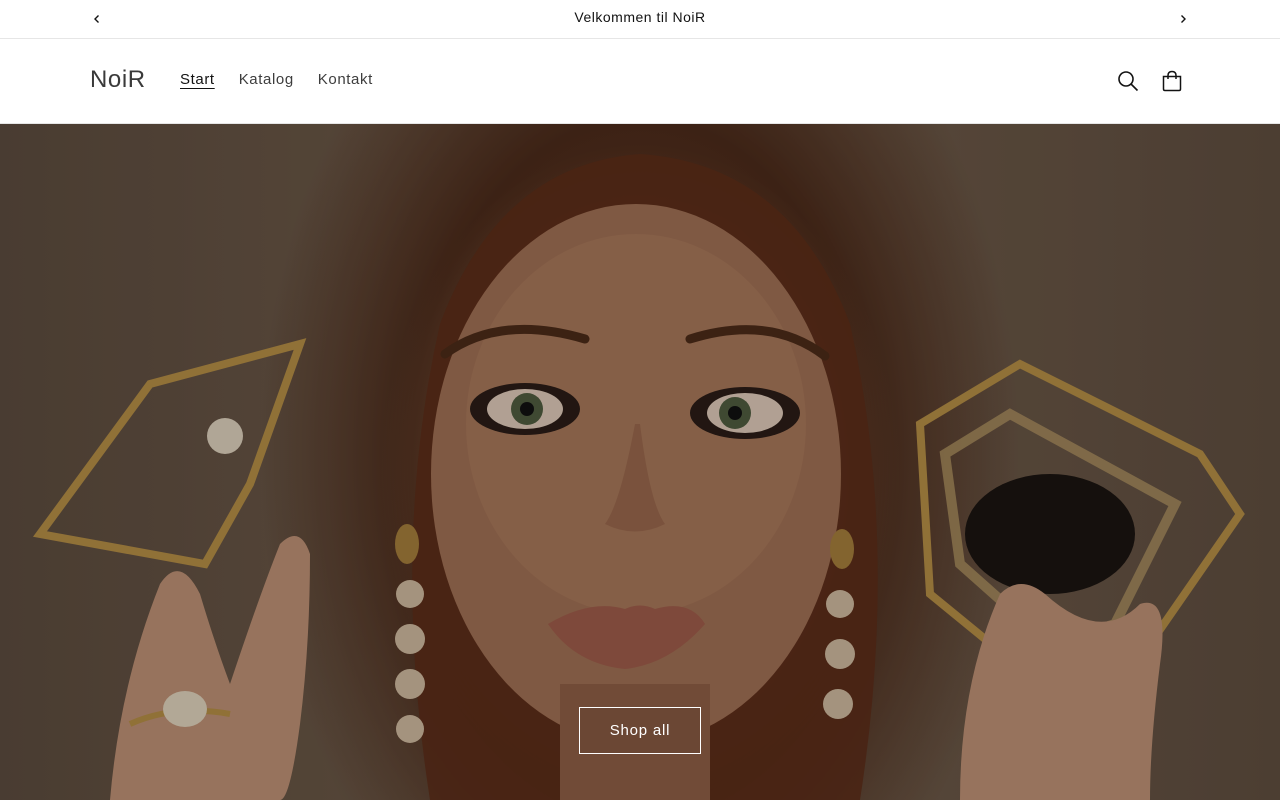 The image size is (1280, 800). I want to click on search-icon, so click(1128, 81).